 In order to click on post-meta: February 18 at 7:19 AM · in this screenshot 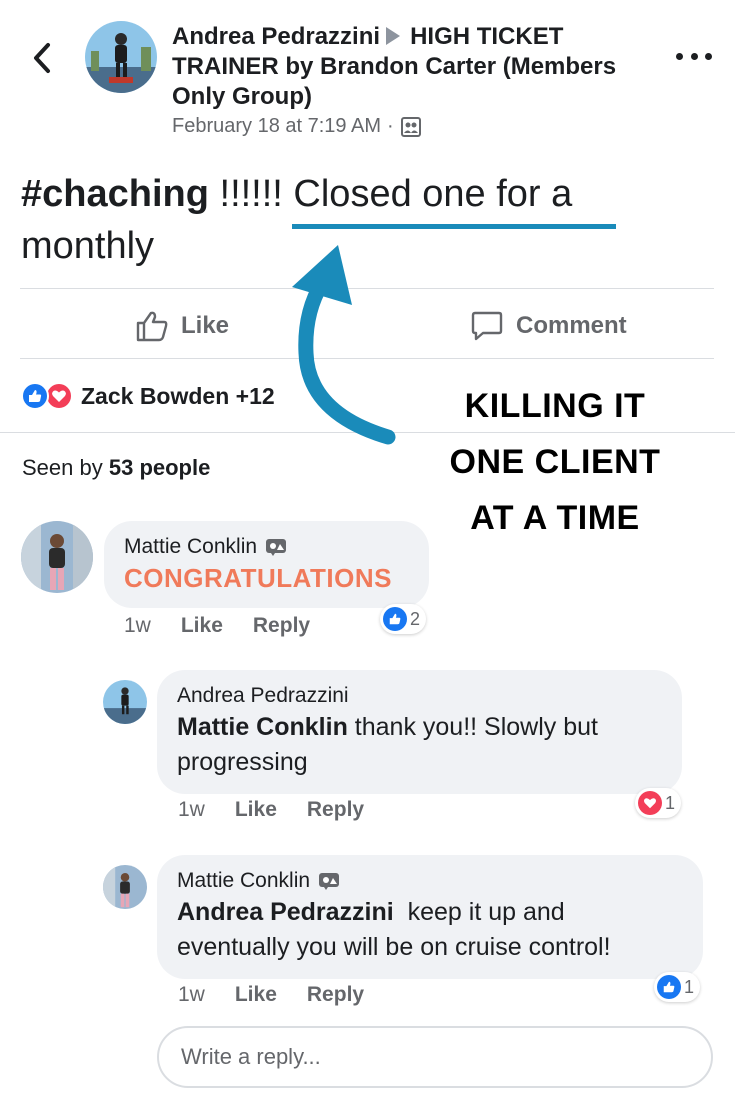, I will do `click(297, 126)`.